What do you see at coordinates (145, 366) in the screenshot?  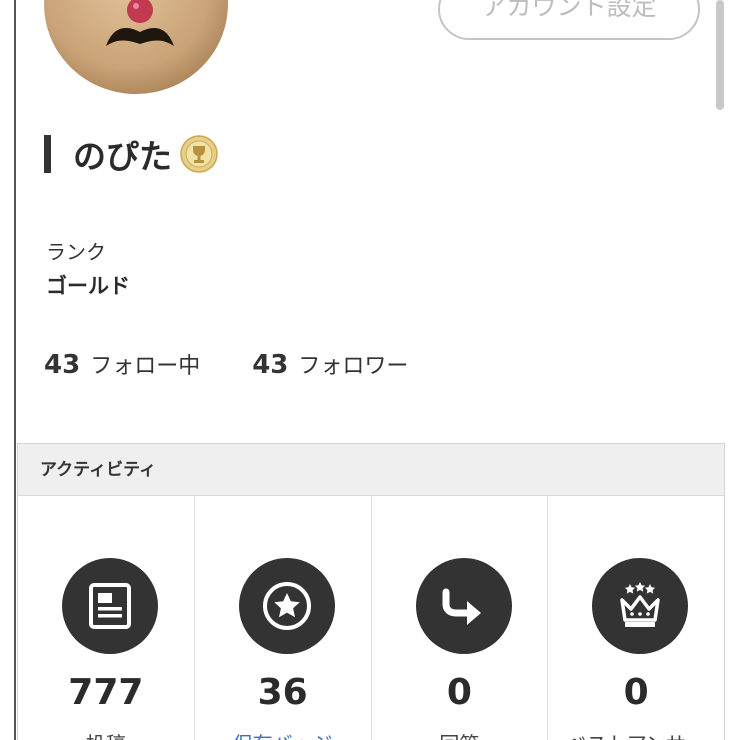 I see `following-label: フォロー中` at bounding box center [145, 366].